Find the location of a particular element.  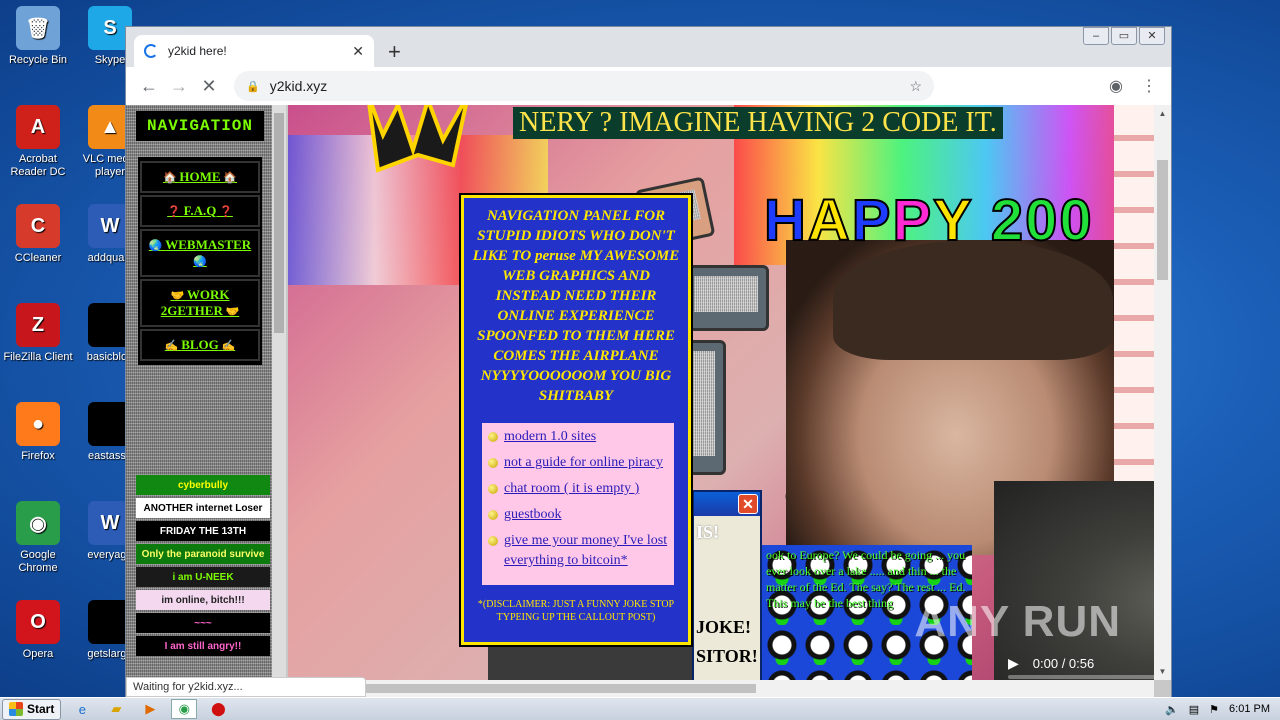

back-icon: ← is located at coordinates (149, 86).